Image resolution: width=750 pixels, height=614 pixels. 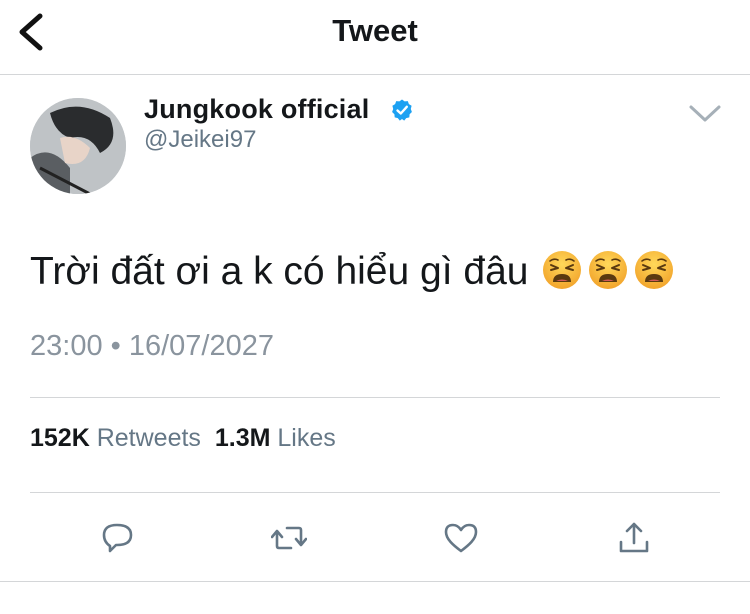 What do you see at coordinates (60, 438) in the screenshot?
I see `retweets-count: 152K` at bounding box center [60, 438].